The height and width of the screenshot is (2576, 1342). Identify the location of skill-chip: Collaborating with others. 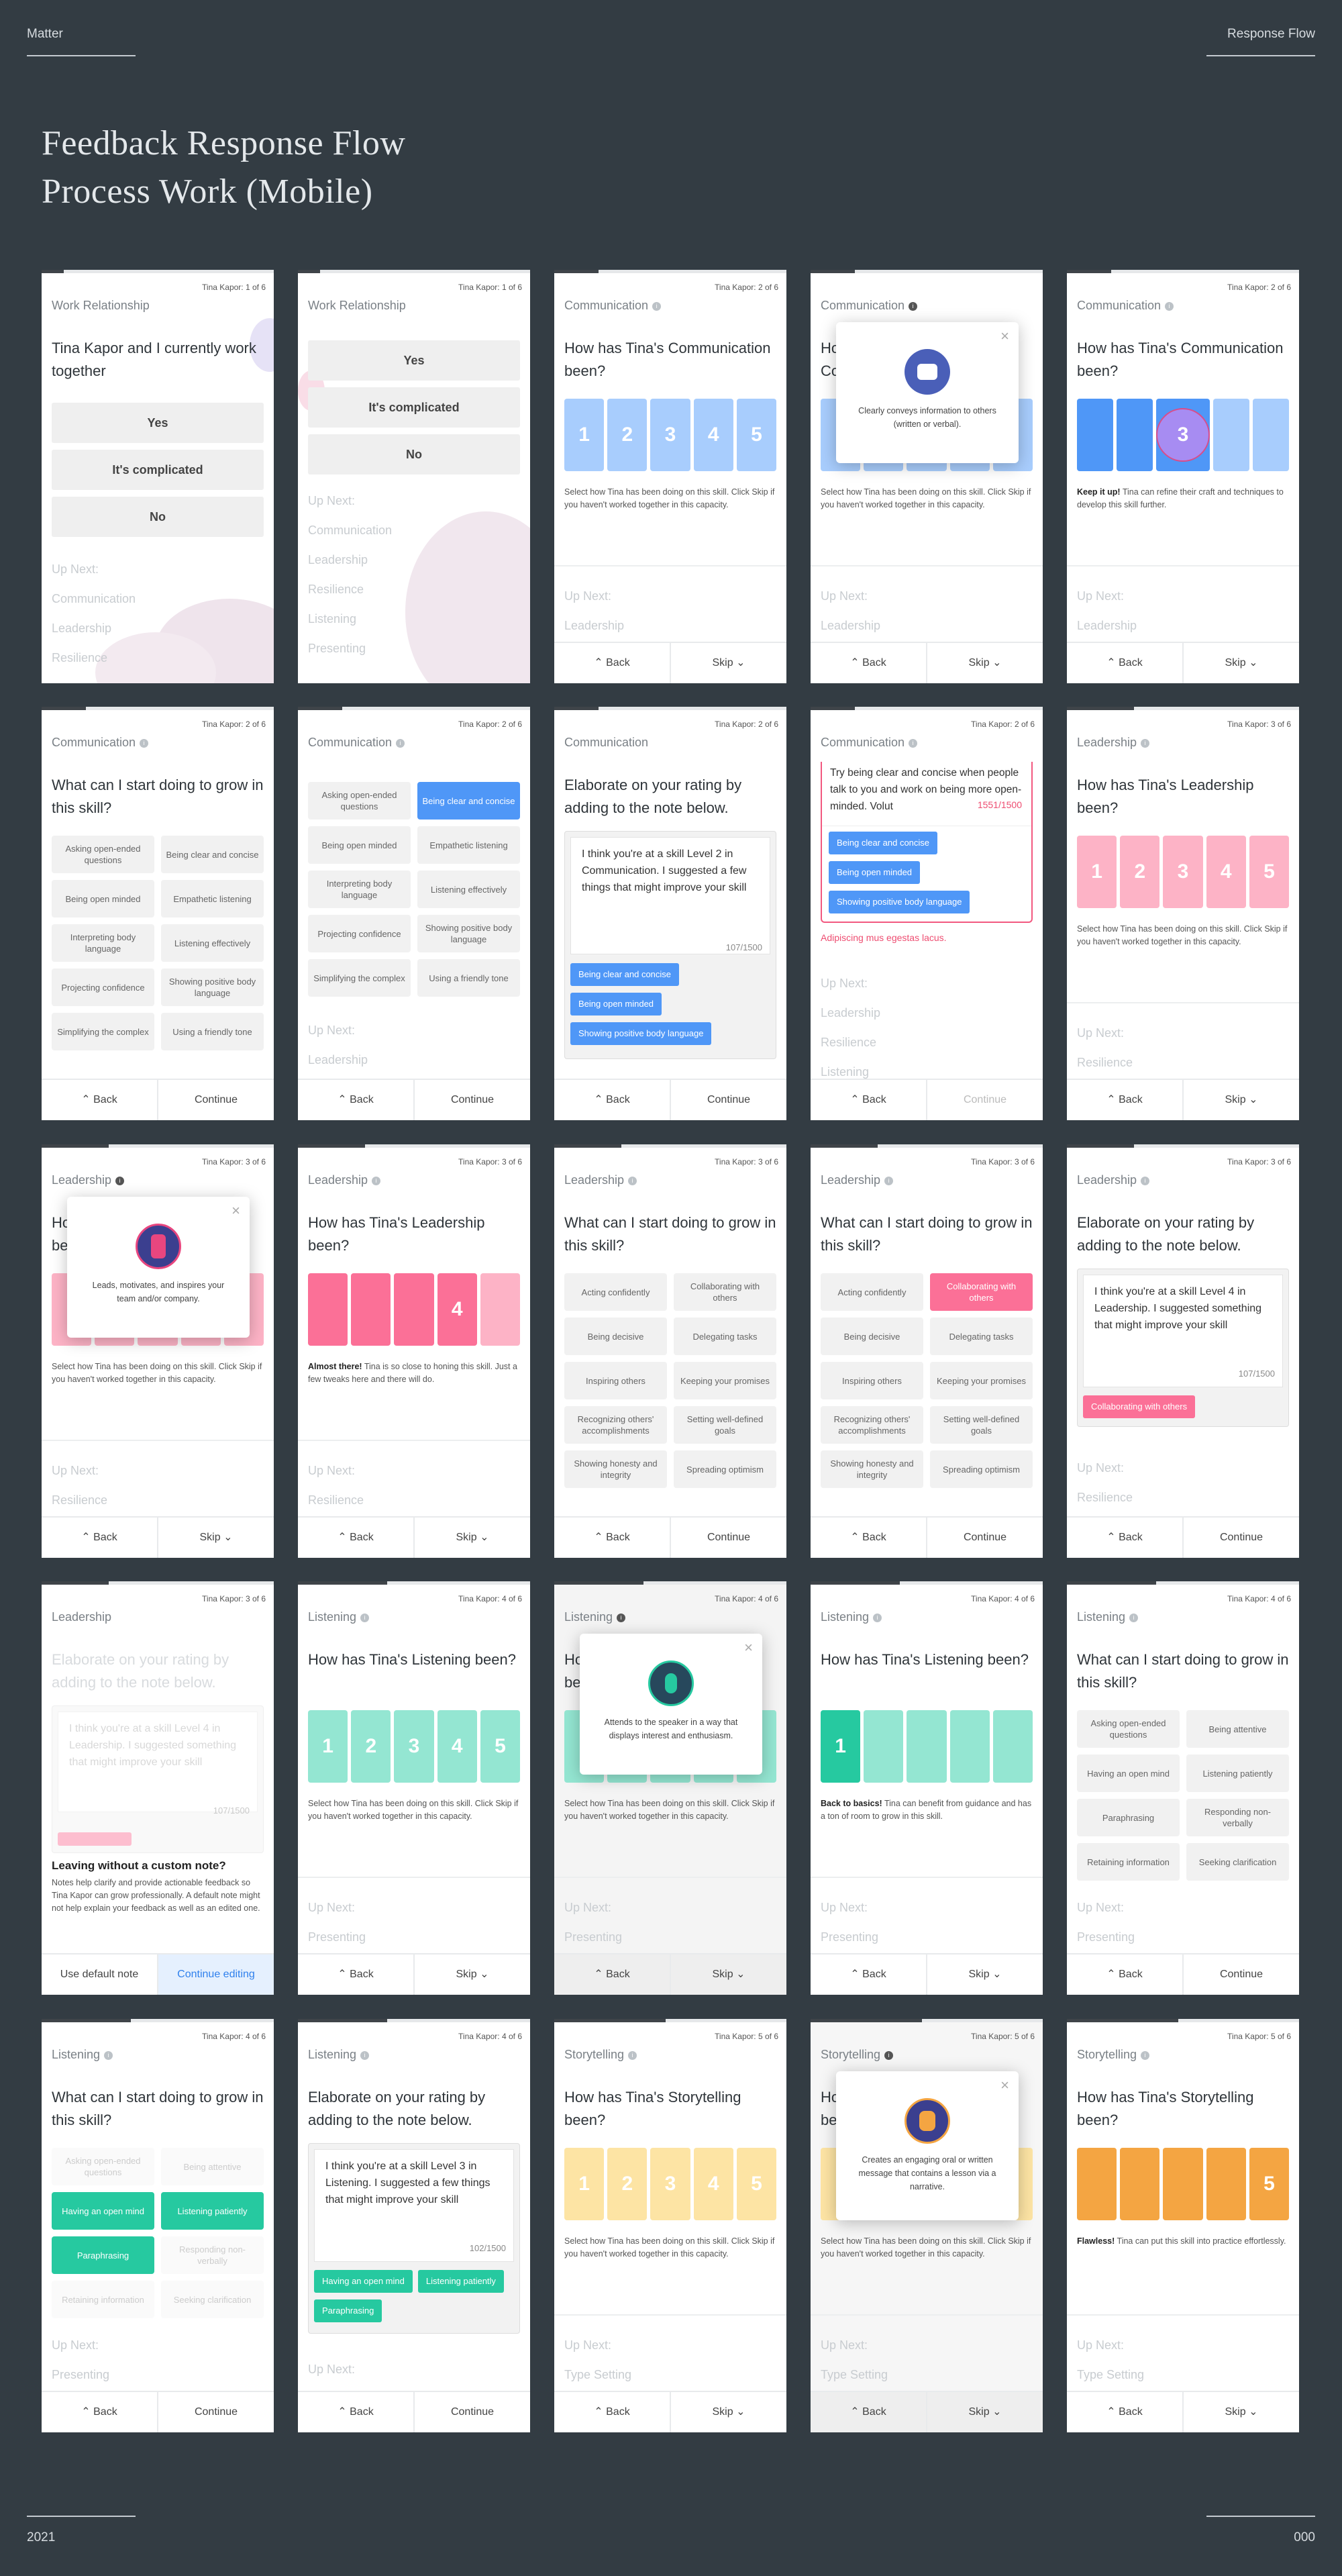
(725, 1292).